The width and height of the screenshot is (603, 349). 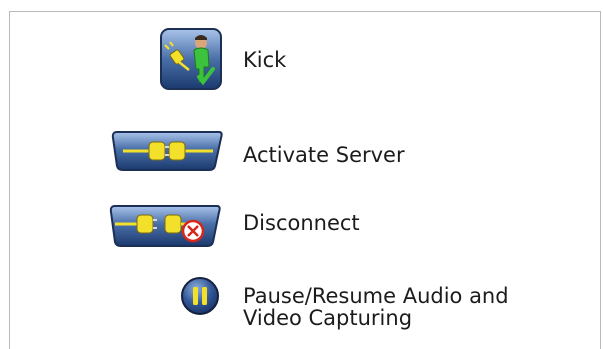 What do you see at coordinates (324, 155) in the screenshot?
I see `activate-server-label: Activate Server` at bounding box center [324, 155].